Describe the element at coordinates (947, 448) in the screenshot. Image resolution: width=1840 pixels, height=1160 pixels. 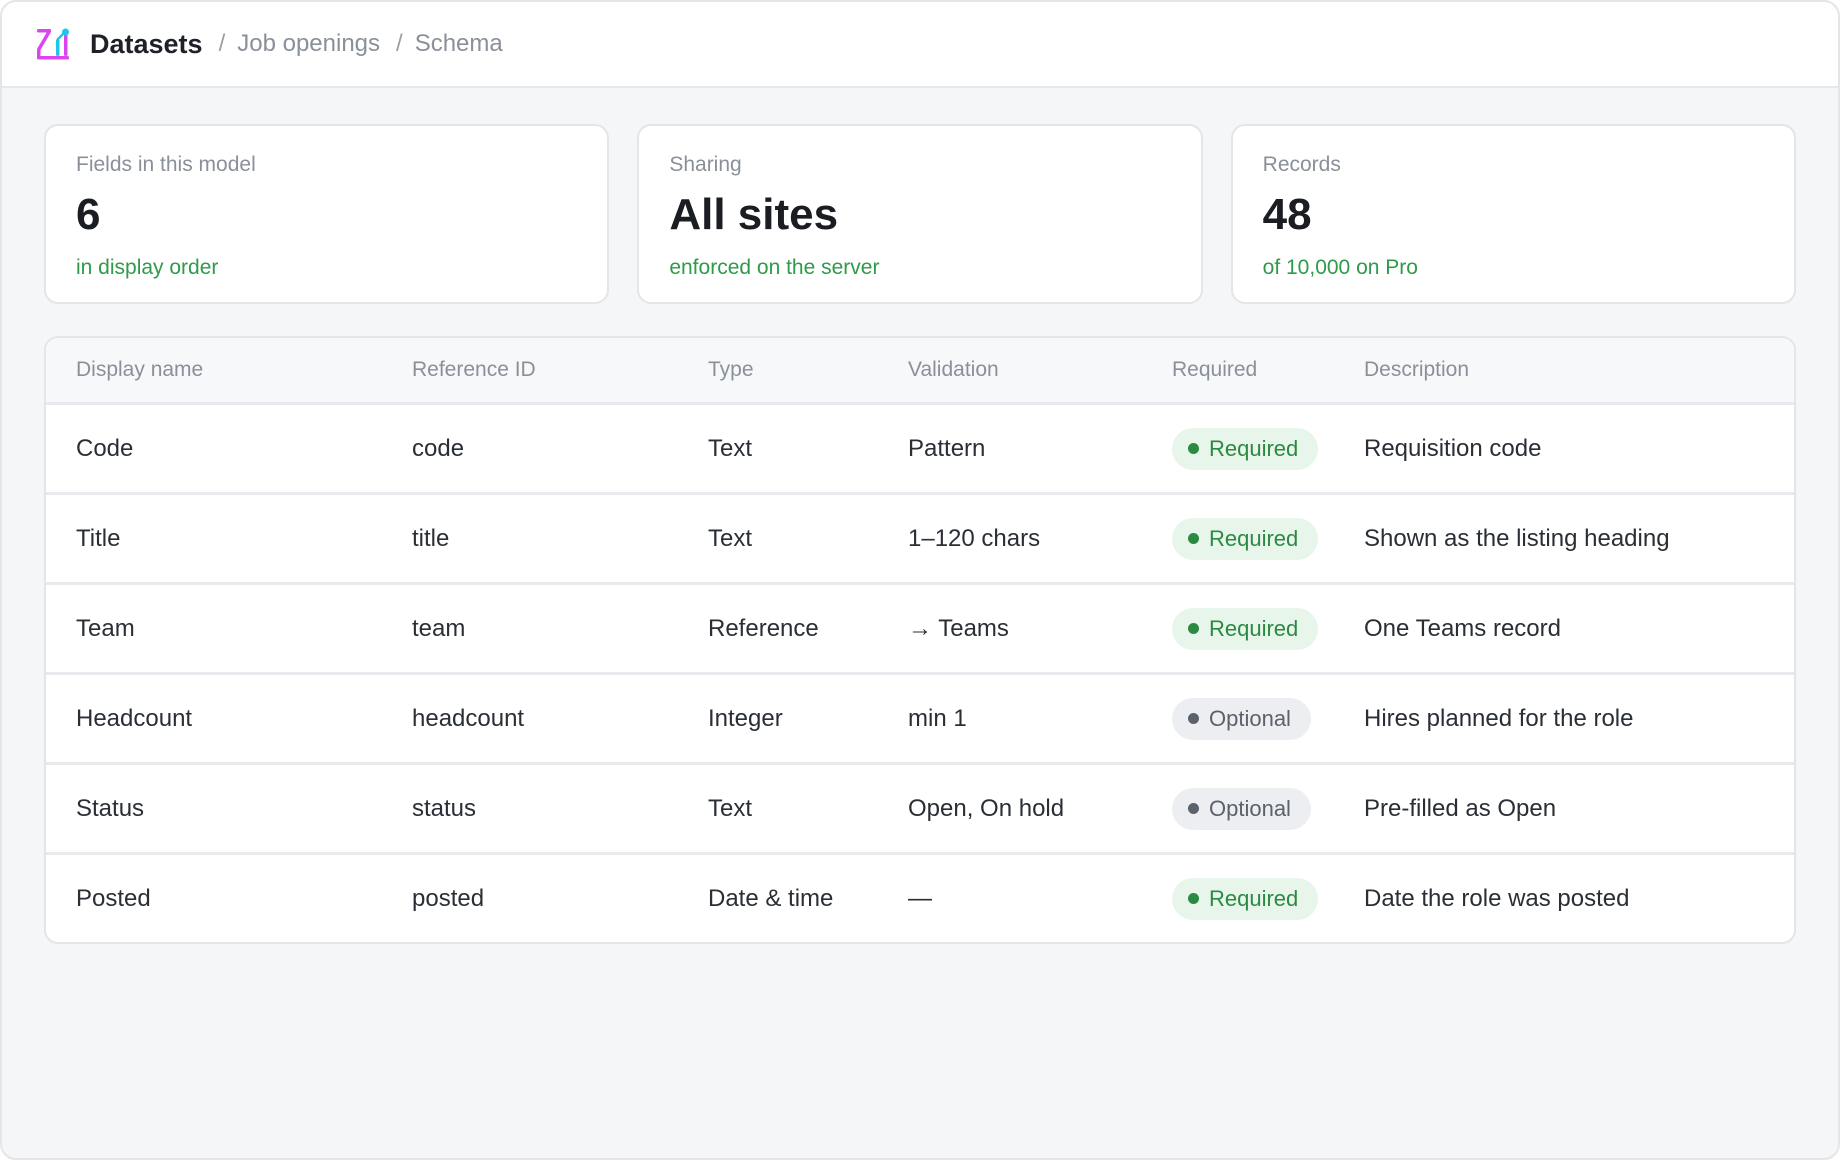
I see `field-validation: Pattern` at that location.